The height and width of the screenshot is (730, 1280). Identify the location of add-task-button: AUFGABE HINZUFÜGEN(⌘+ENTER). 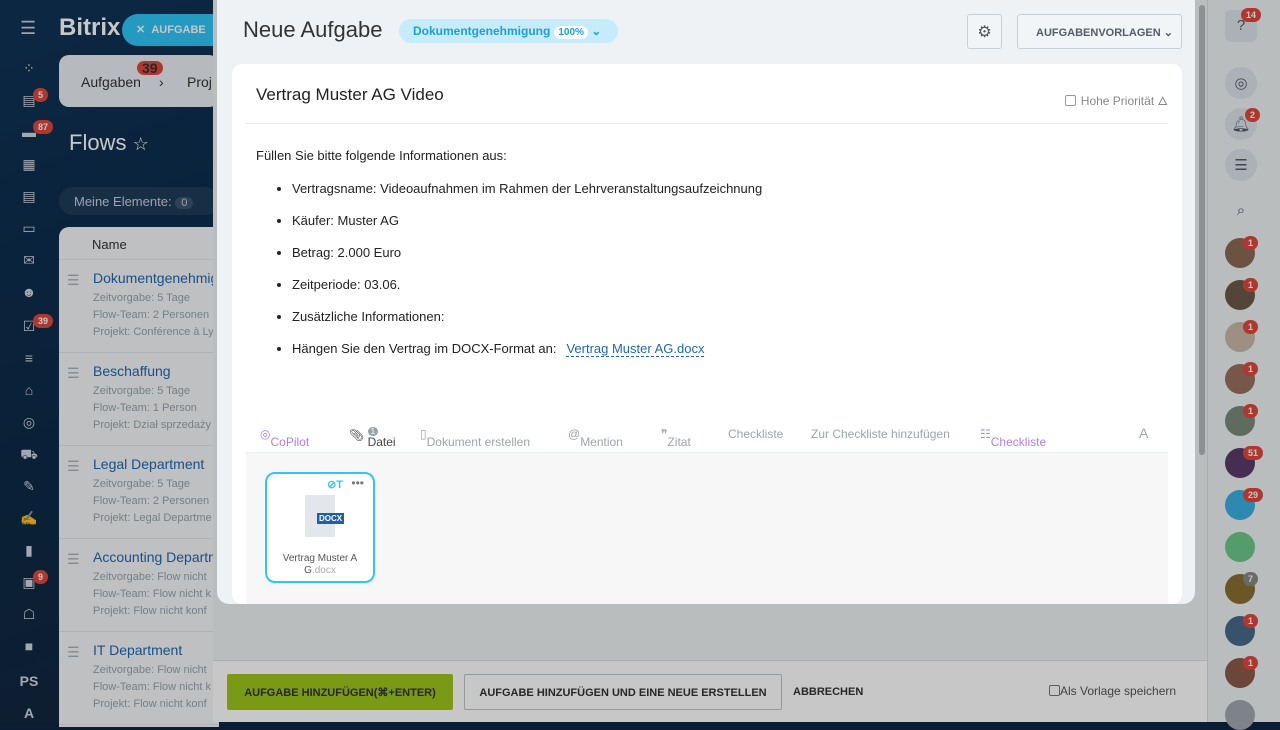
(340, 692).